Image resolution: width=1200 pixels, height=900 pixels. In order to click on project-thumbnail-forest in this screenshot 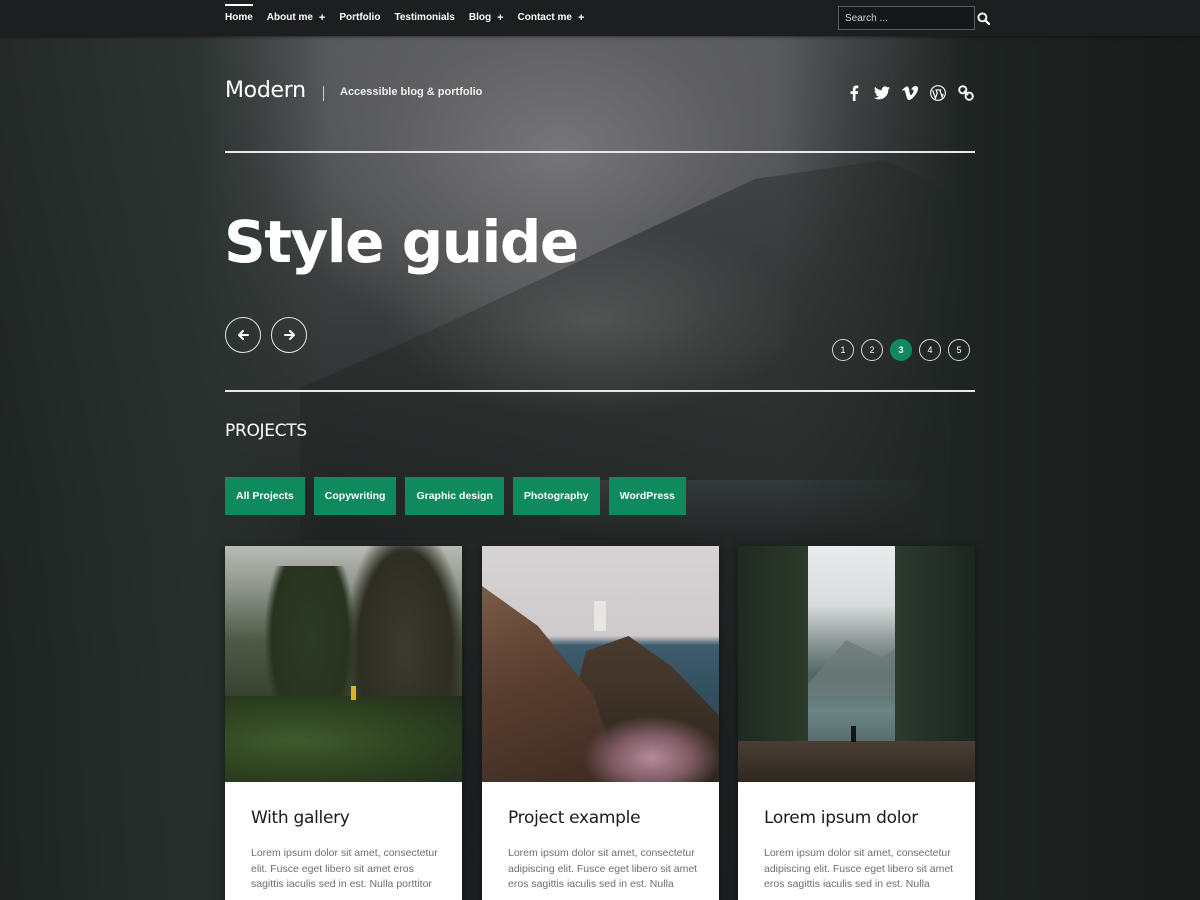, I will do `click(343, 664)`.